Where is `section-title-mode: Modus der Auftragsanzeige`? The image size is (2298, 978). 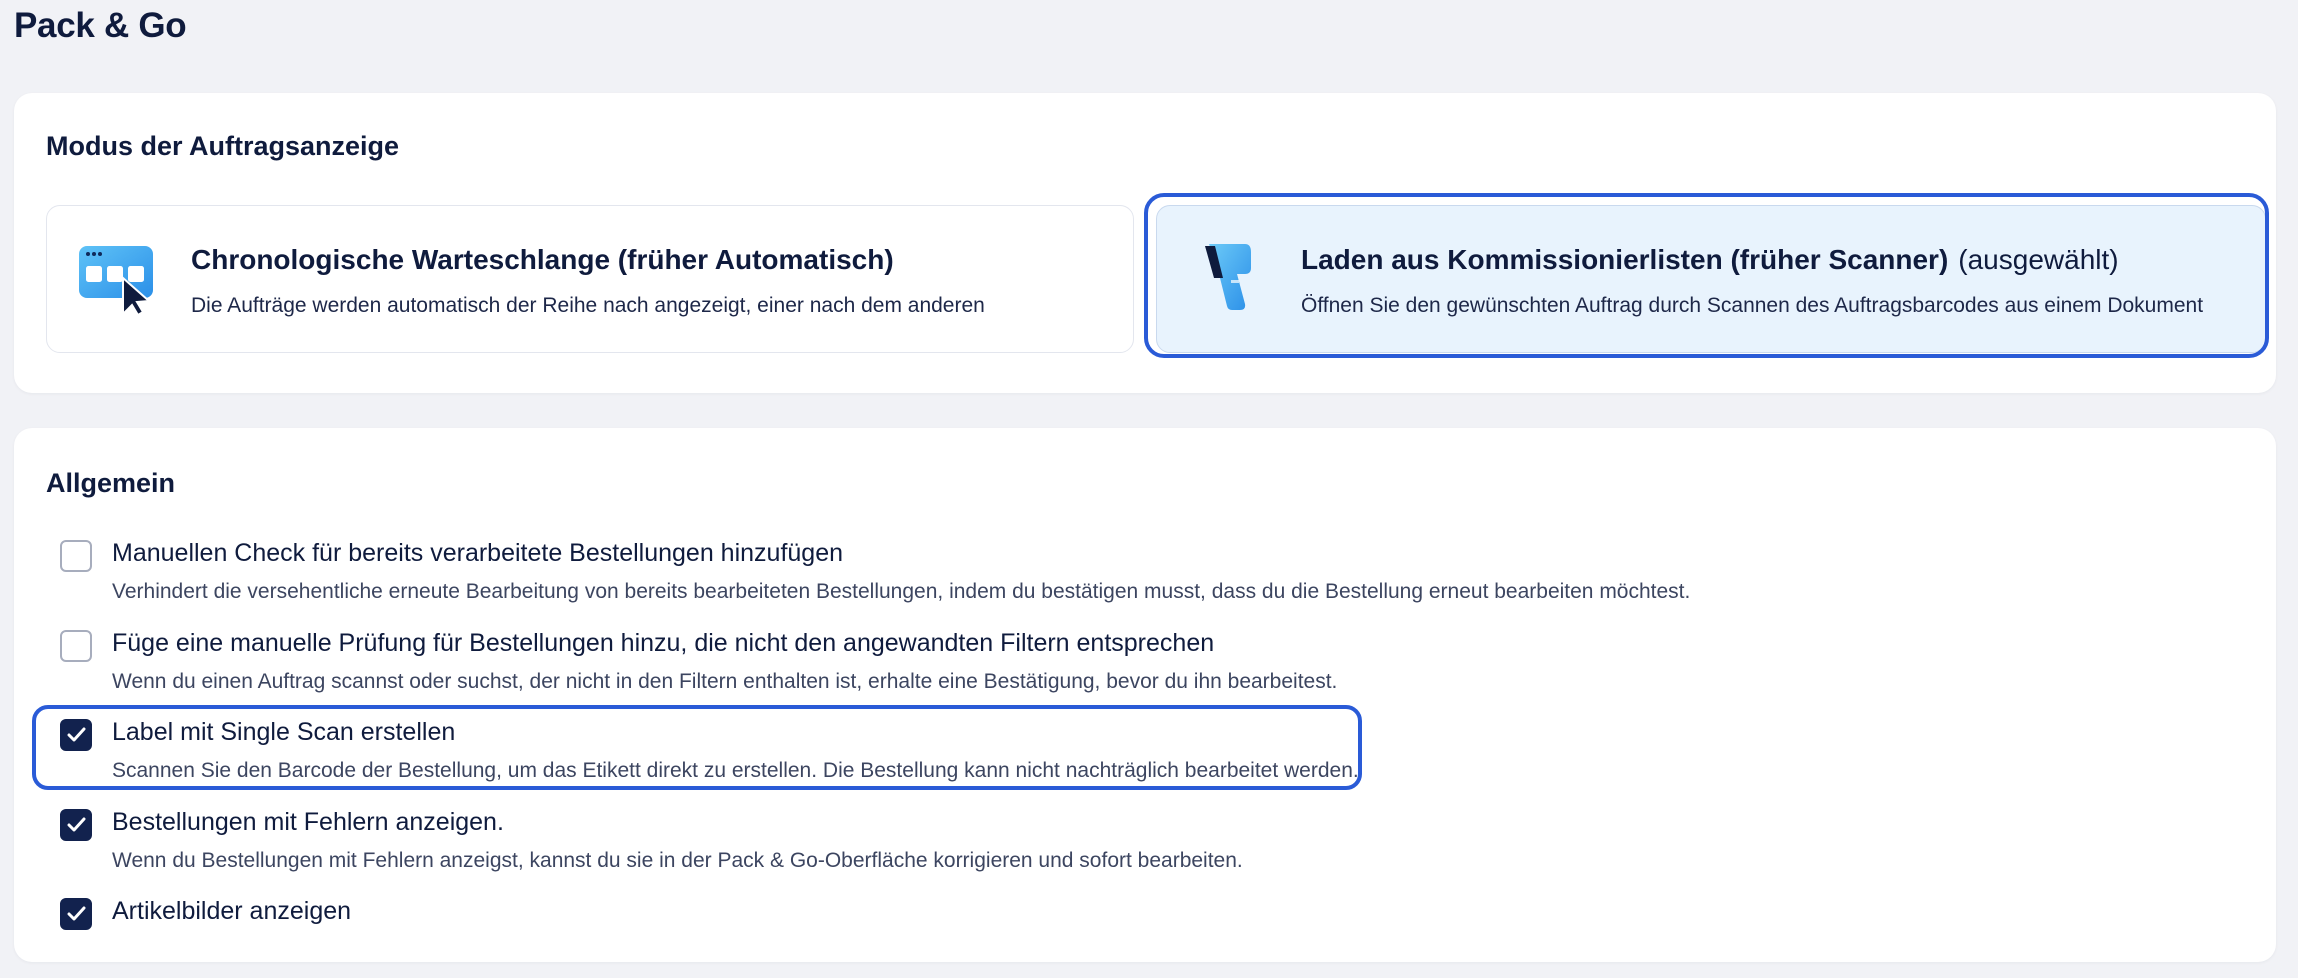
section-title-mode: Modus der Auftragsanzeige is located at coordinates (223, 146).